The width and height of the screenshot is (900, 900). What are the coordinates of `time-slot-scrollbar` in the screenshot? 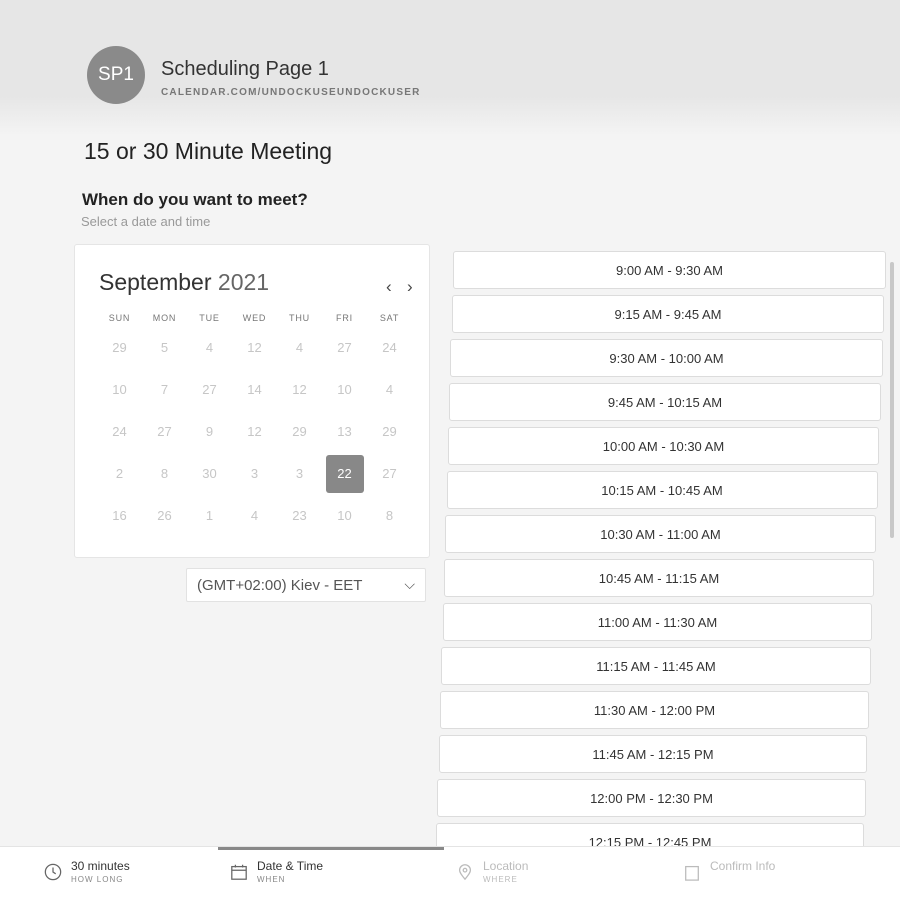 It's located at (892, 400).